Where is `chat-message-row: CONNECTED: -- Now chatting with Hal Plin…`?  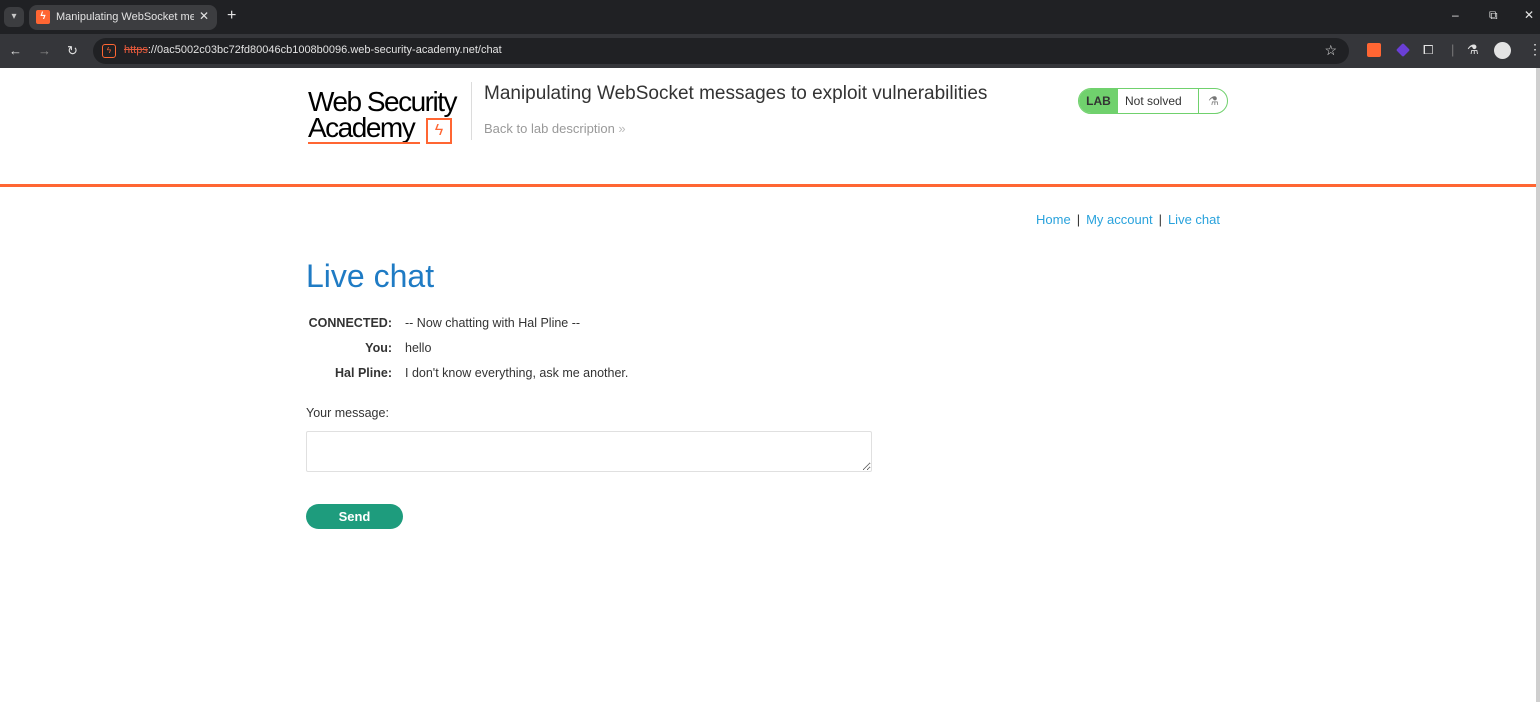
chat-message-row: CONNECTED: -- Now chatting with Hal Plin… is located at coordinates (586, 328).